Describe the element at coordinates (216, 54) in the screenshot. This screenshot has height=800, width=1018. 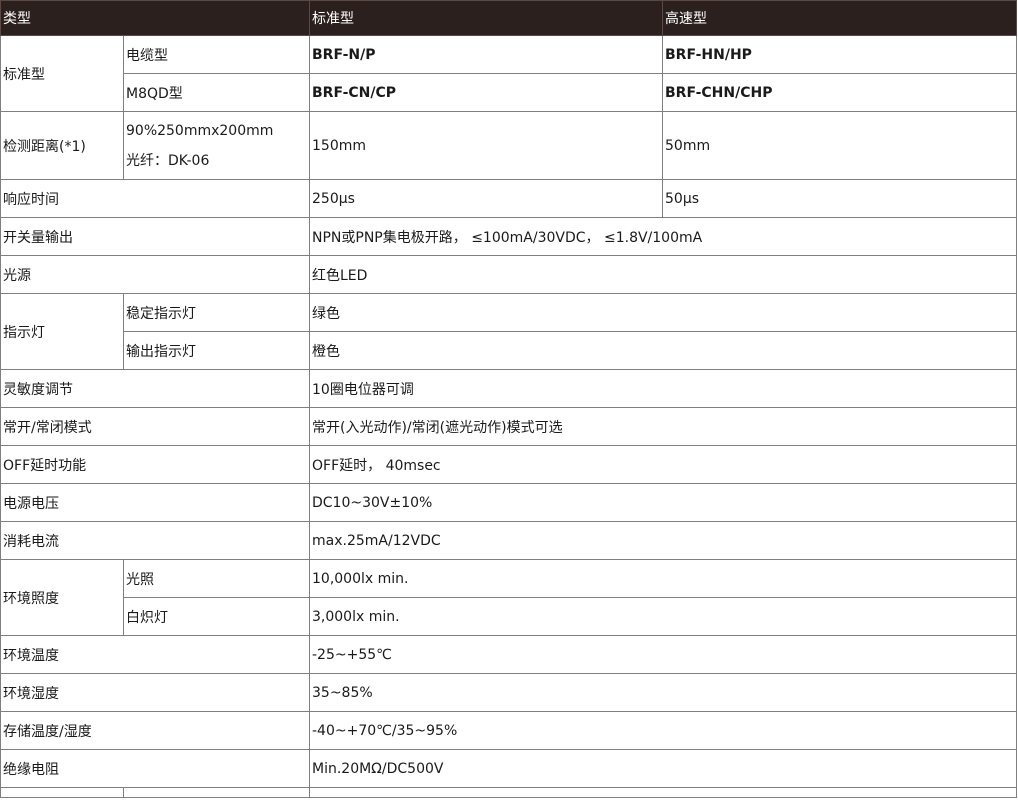
I see `sub-label-cable: 电缆型` at that location.